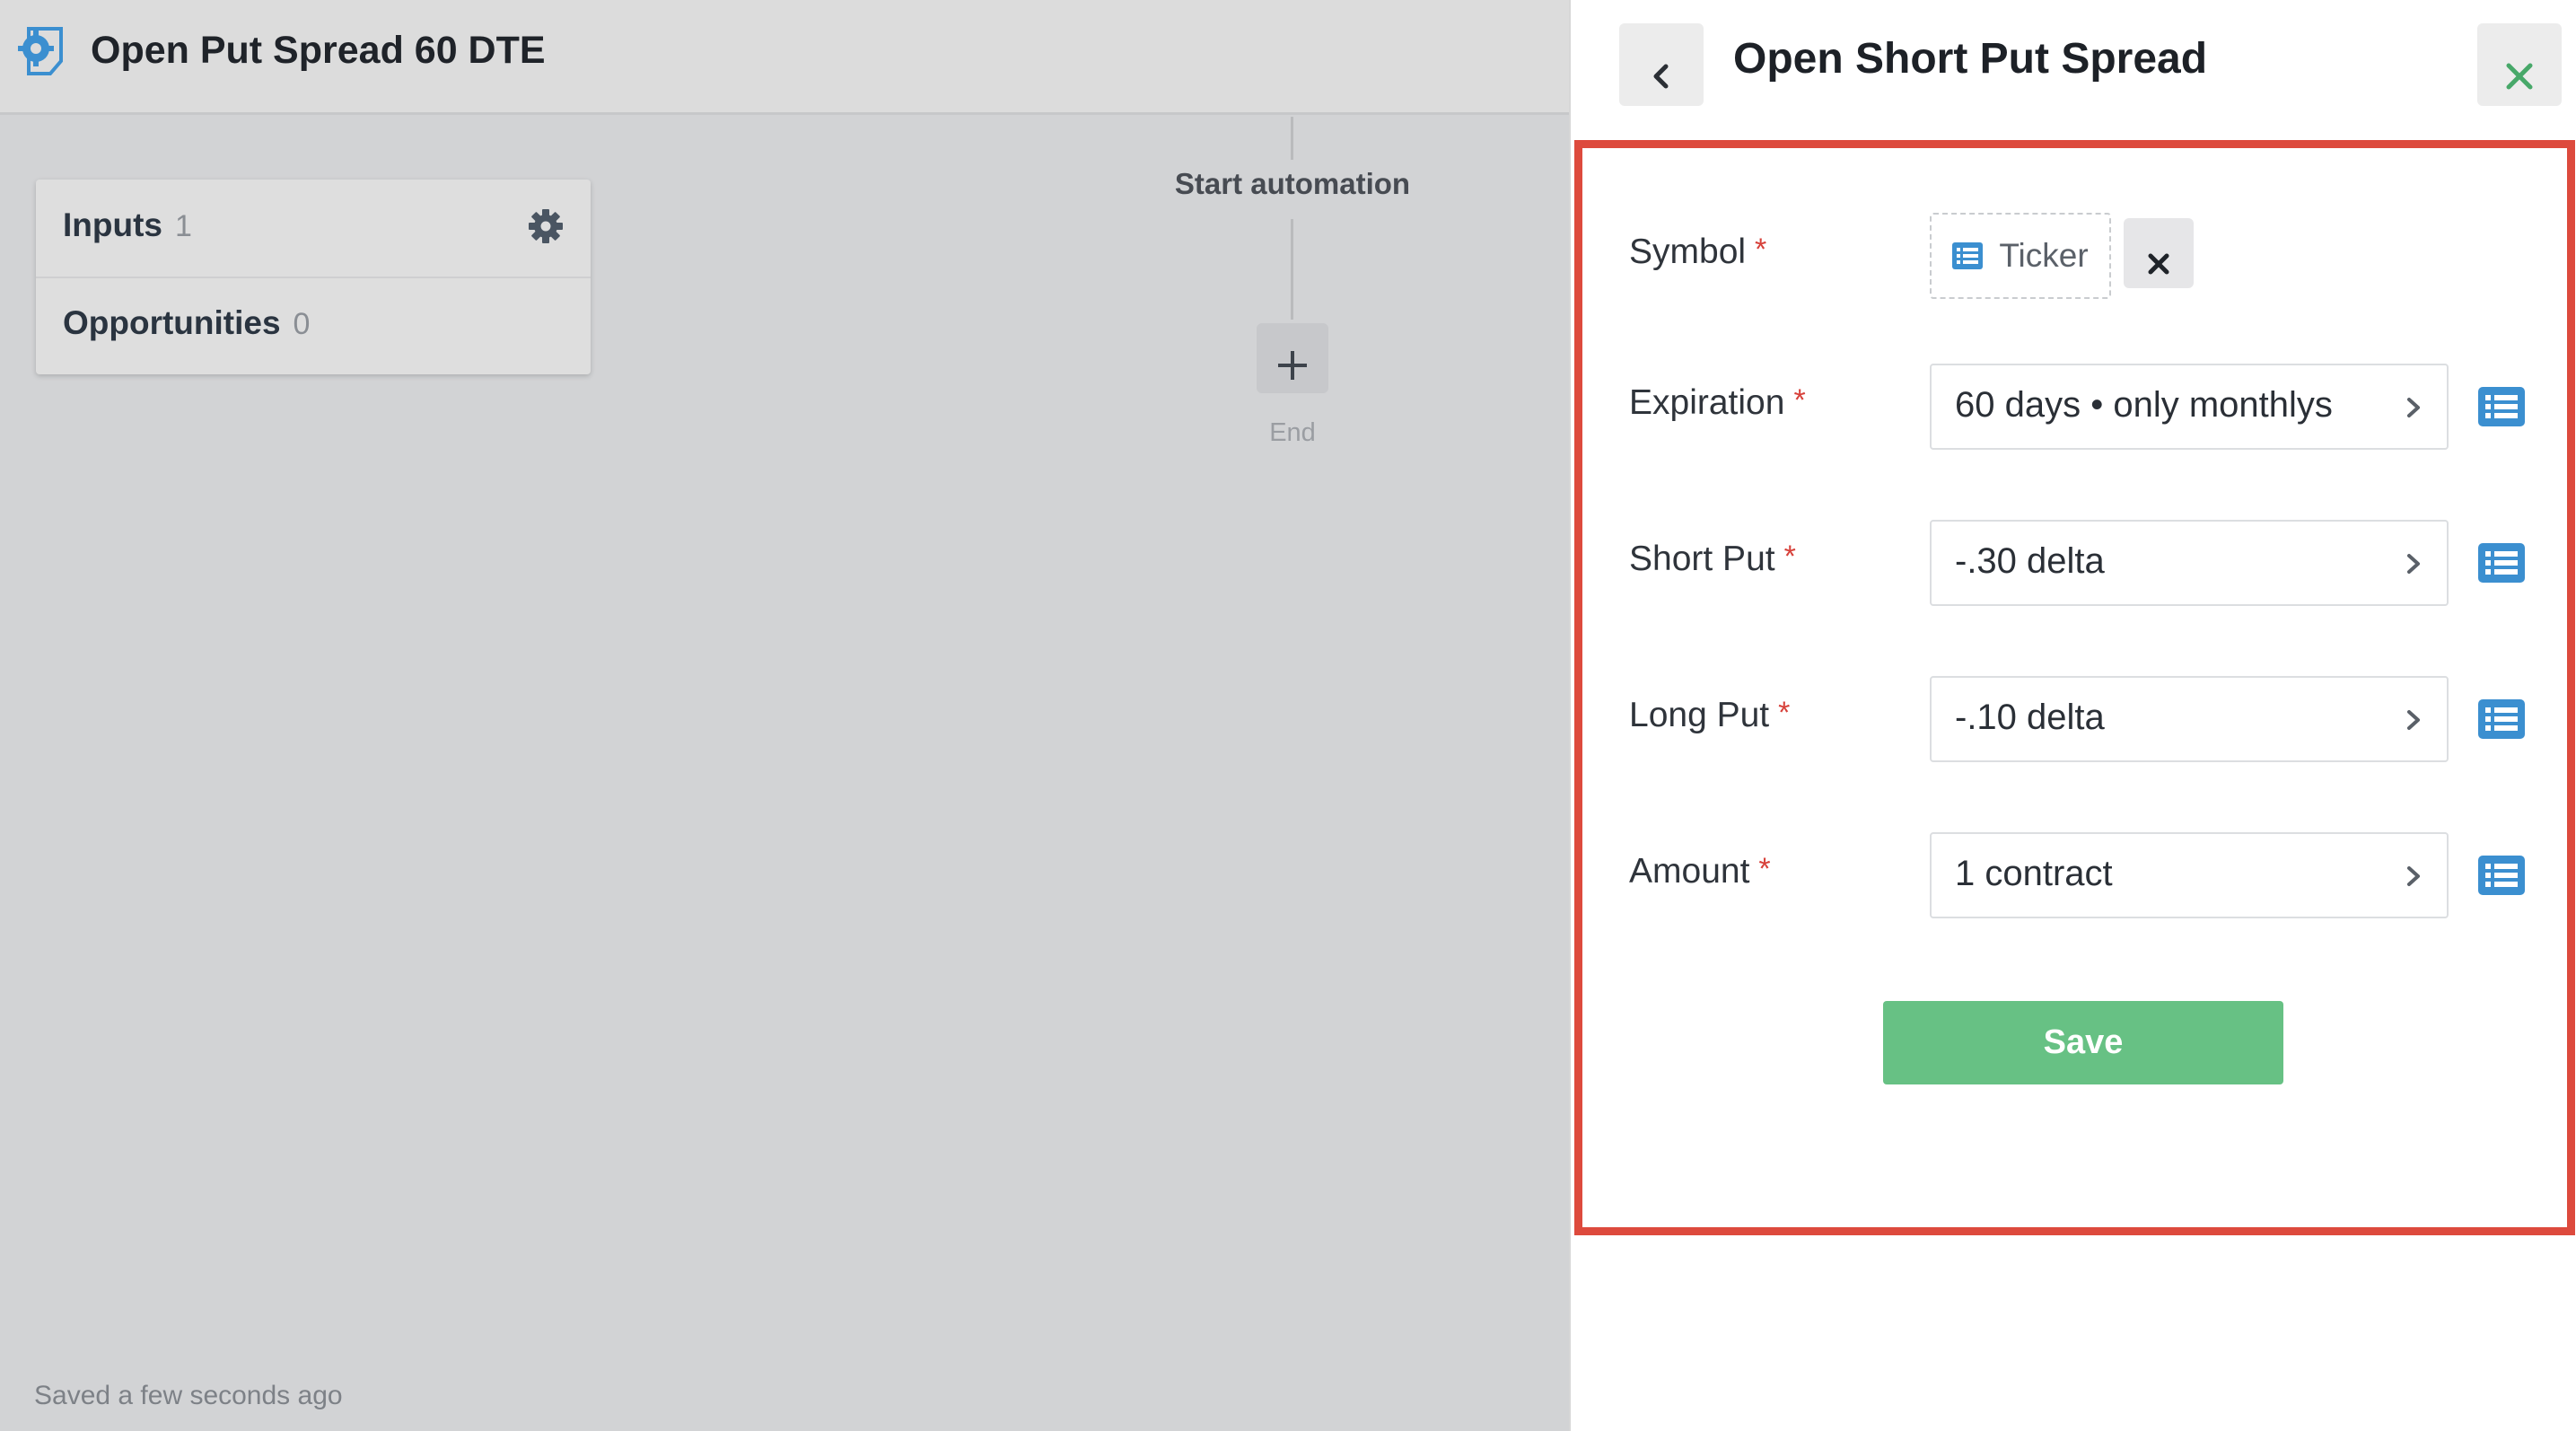 Image resolution: width=2576 pixels, height=1431 pixels. I want to click on inputs-opportunities-card: Inputs 1 Opportunities 0, so click(313, 277).